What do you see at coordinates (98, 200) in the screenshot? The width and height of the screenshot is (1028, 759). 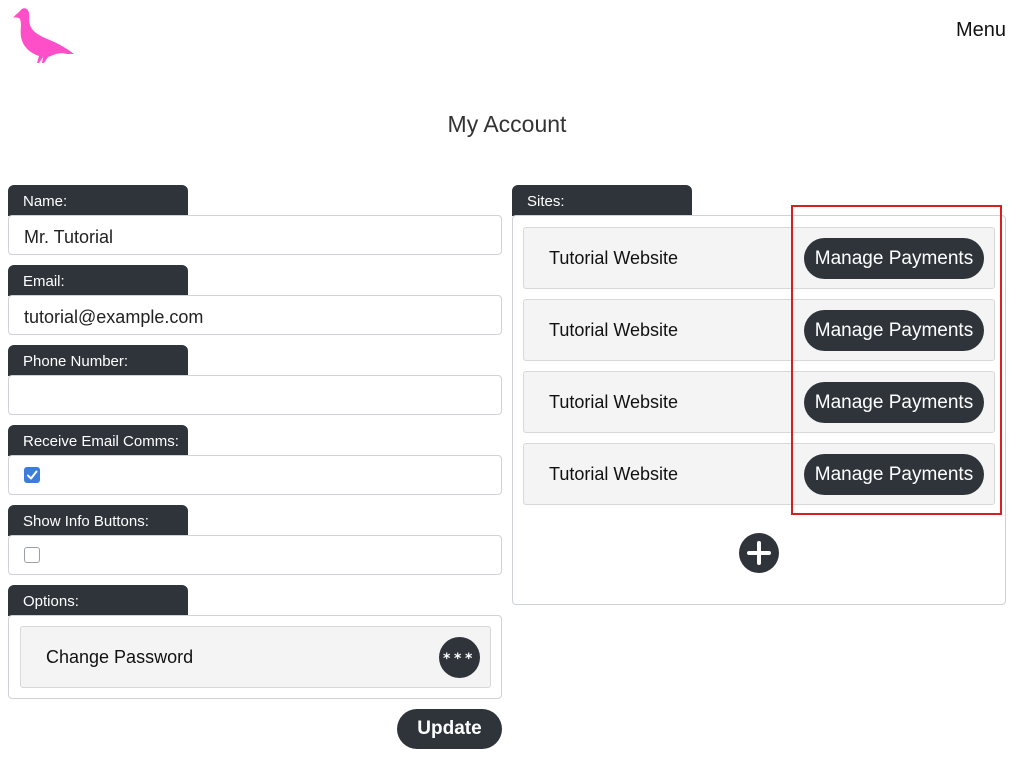 I see `name-label: Name:` at bounding box center [98, 200].